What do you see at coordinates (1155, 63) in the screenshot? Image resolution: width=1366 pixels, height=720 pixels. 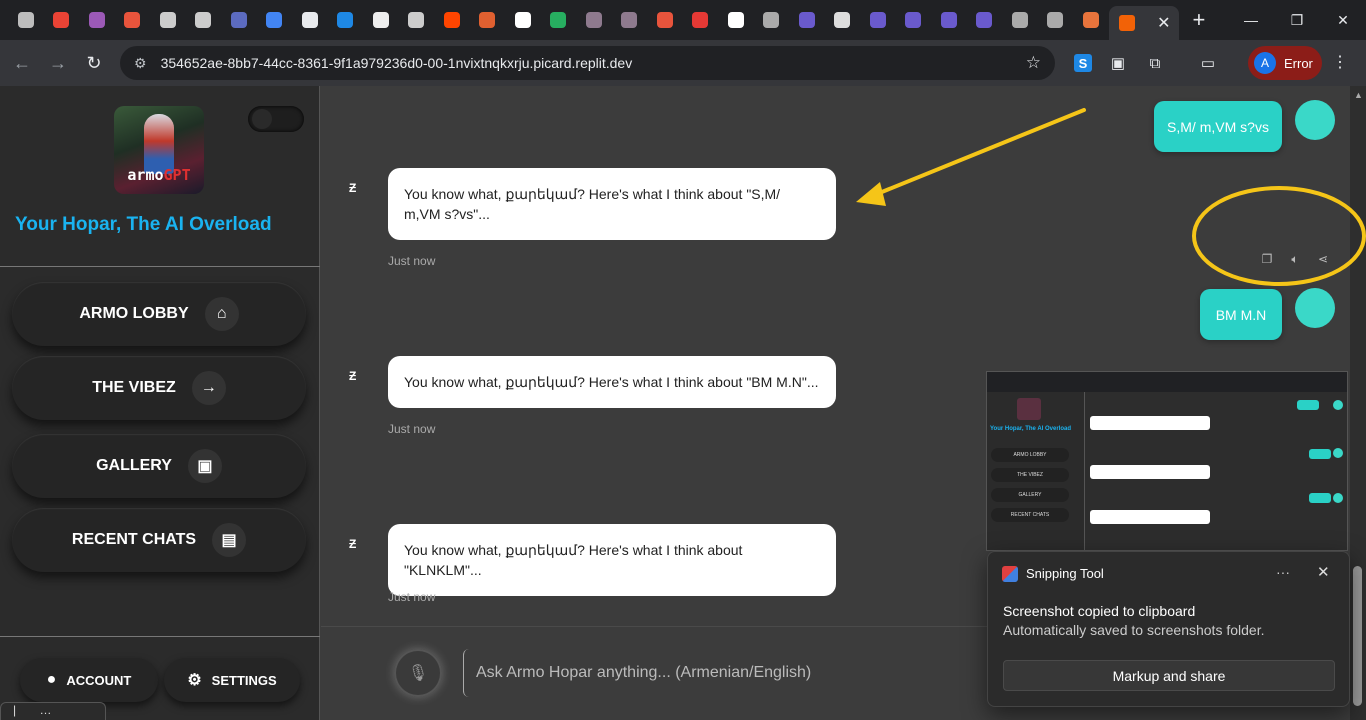 I see `puzzle-icon: ⧉` at bounding box center [1155, 63].